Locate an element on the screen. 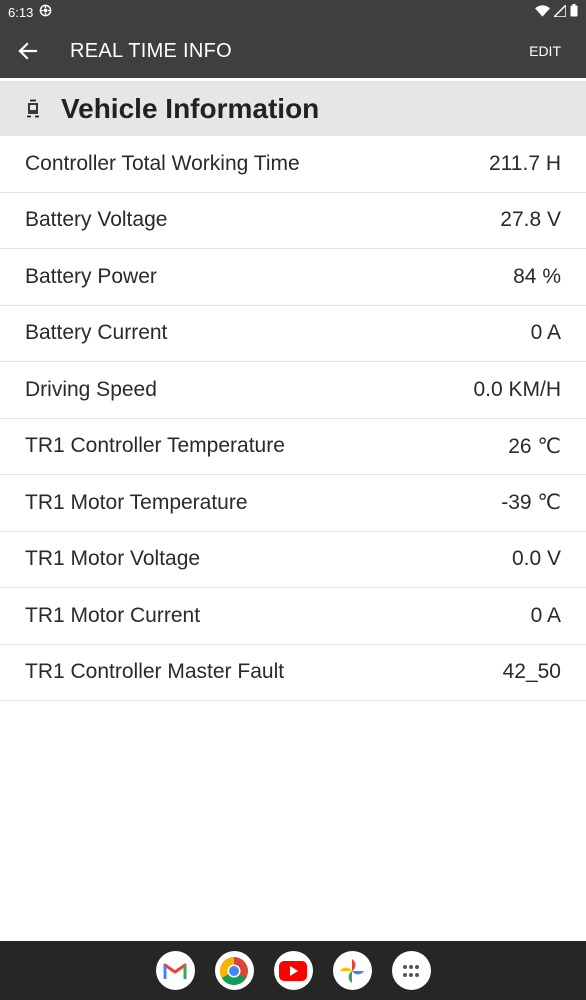 Image resolution: width=586 pixels, height=1000 pixels. item-value: 27.8 V is located at coordinates (530, 220).